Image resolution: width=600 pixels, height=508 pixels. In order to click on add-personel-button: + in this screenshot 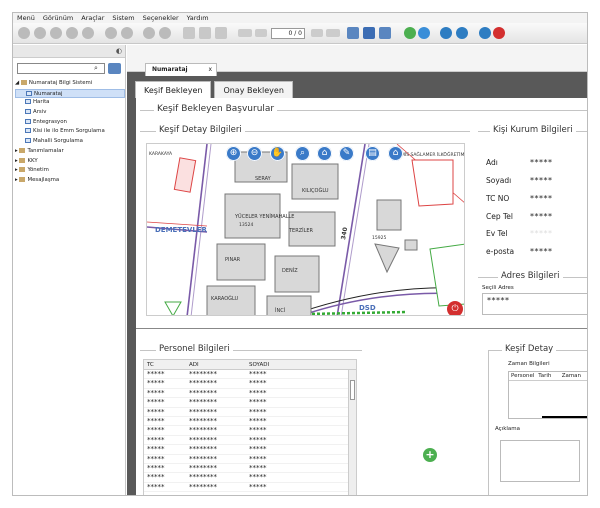, I will do `click(430, 455)`.